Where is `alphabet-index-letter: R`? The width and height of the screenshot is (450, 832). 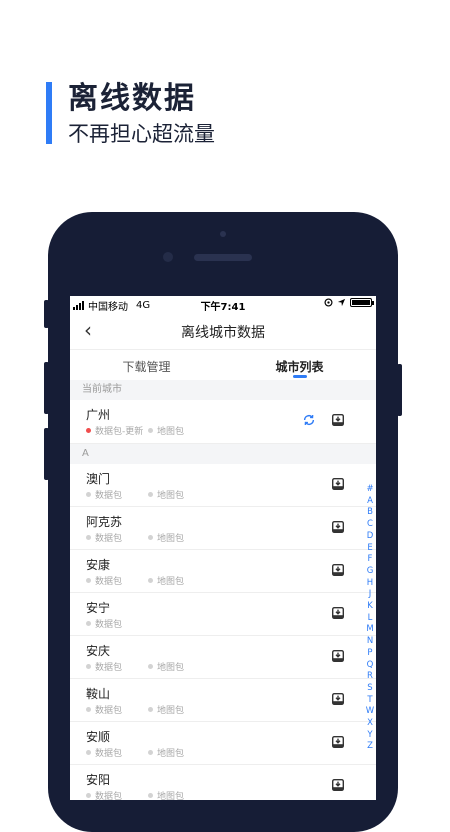
alphabet-index-letter: R is located at coordinates (370, 677).